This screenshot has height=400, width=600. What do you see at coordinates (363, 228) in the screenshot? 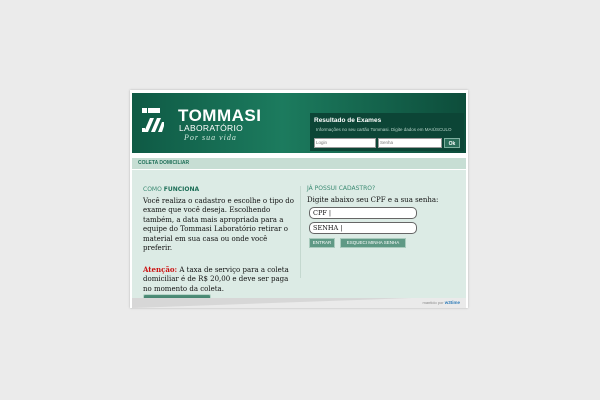
I see `password-input: SENHA |` at bounding box center [363, 228].